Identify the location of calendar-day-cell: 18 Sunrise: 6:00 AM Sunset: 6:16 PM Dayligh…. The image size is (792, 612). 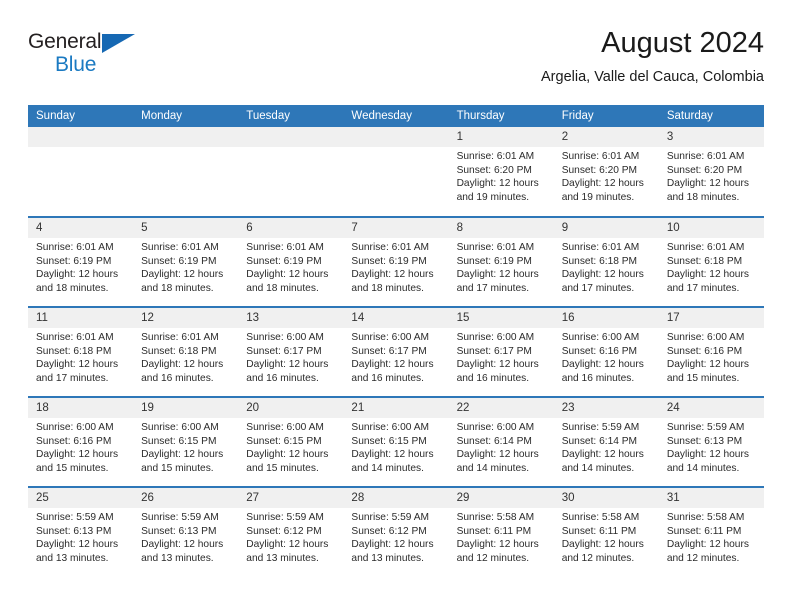
(81, 441).